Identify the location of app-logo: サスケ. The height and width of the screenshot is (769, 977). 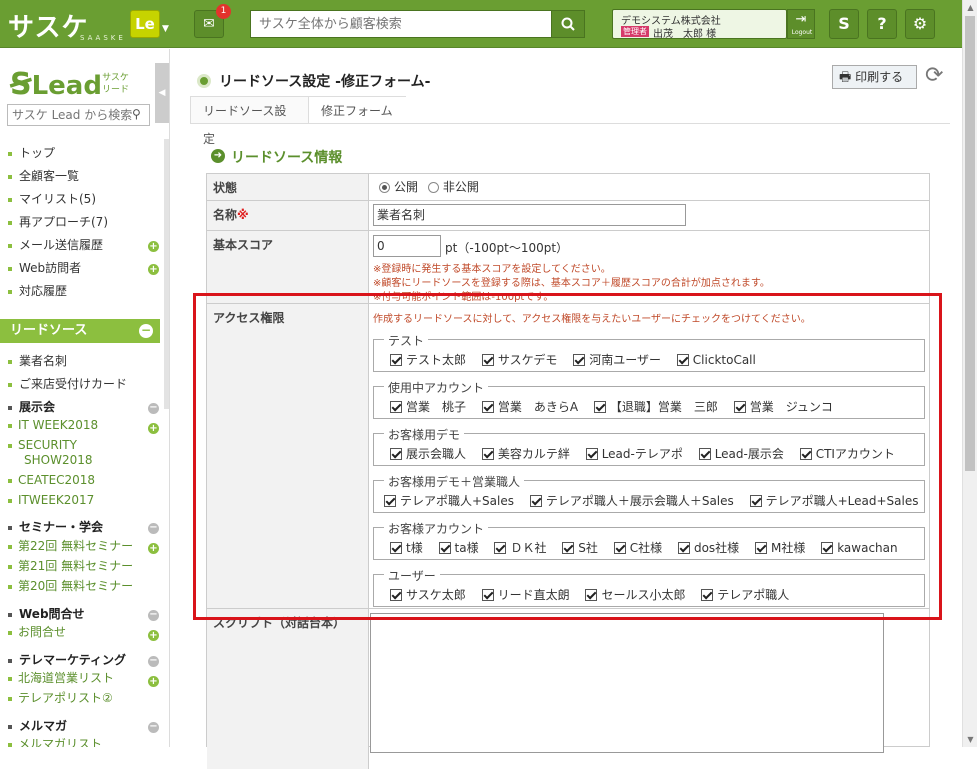
(48, 25).